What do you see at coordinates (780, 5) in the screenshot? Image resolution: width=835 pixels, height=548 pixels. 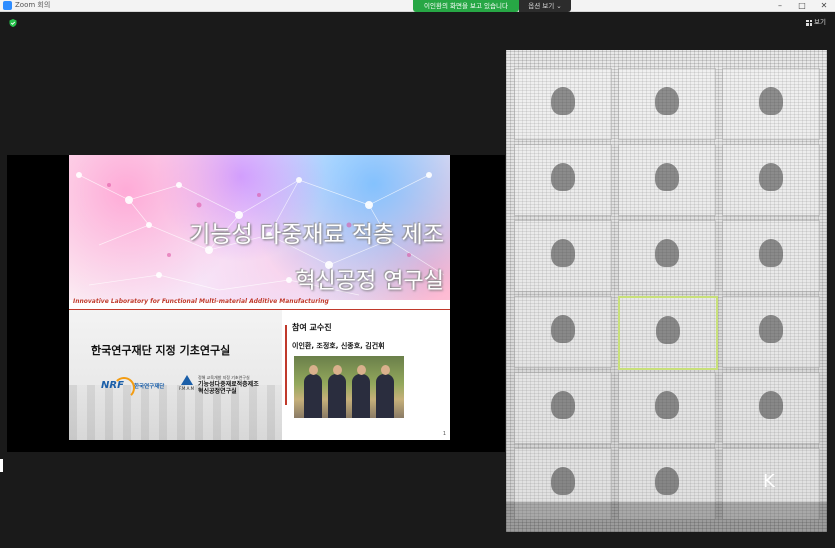 I see `minimize-button: –` at bounding box center [780, 5].